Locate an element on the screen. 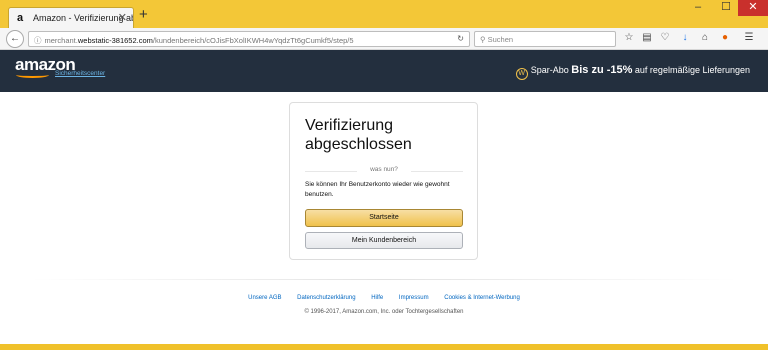 The image size is (768, 350). tab-close-icon: ✕ is located at coordinates (122, 17).